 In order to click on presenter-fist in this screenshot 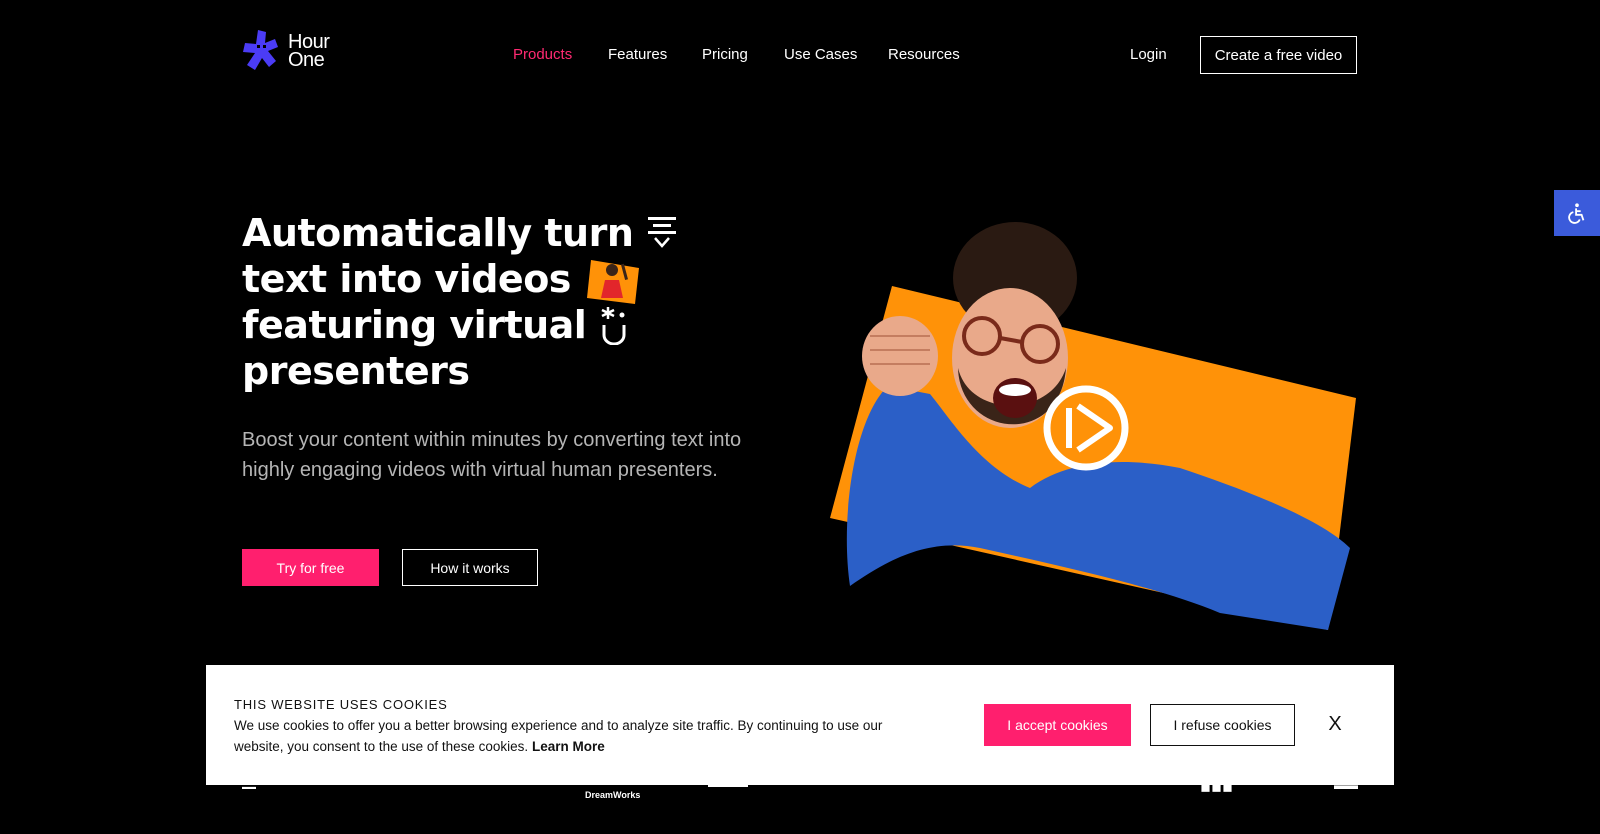, I will do `click(900, 356)`.